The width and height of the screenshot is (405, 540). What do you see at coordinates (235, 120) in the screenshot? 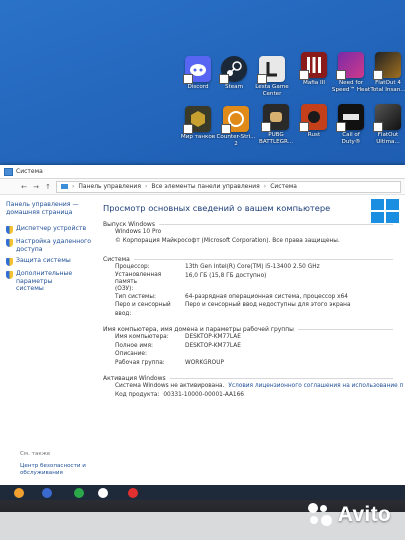
I see `counter-strike-icon` at bounding box center [235, 120].